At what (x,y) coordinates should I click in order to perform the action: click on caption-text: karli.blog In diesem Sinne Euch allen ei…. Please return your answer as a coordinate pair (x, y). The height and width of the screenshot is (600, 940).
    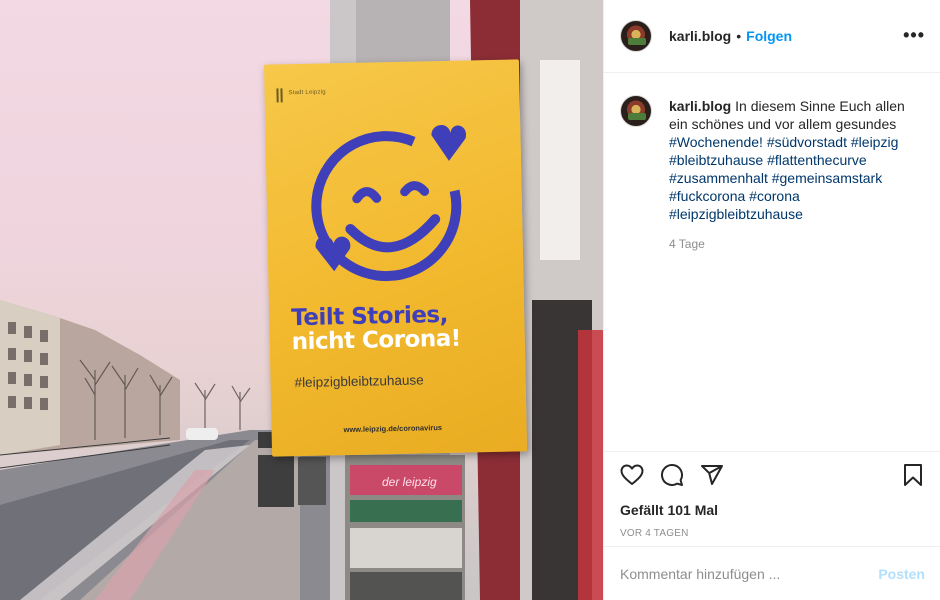
    Looking at the image, I should click on (796, 160).